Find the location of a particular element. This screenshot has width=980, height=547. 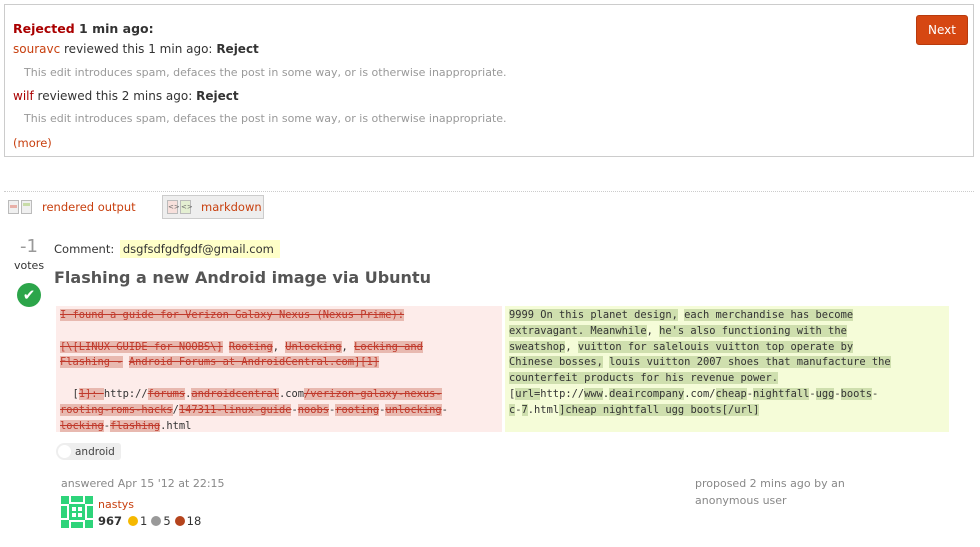

deleted-text: unlocking is located at coordinates (413, 409).